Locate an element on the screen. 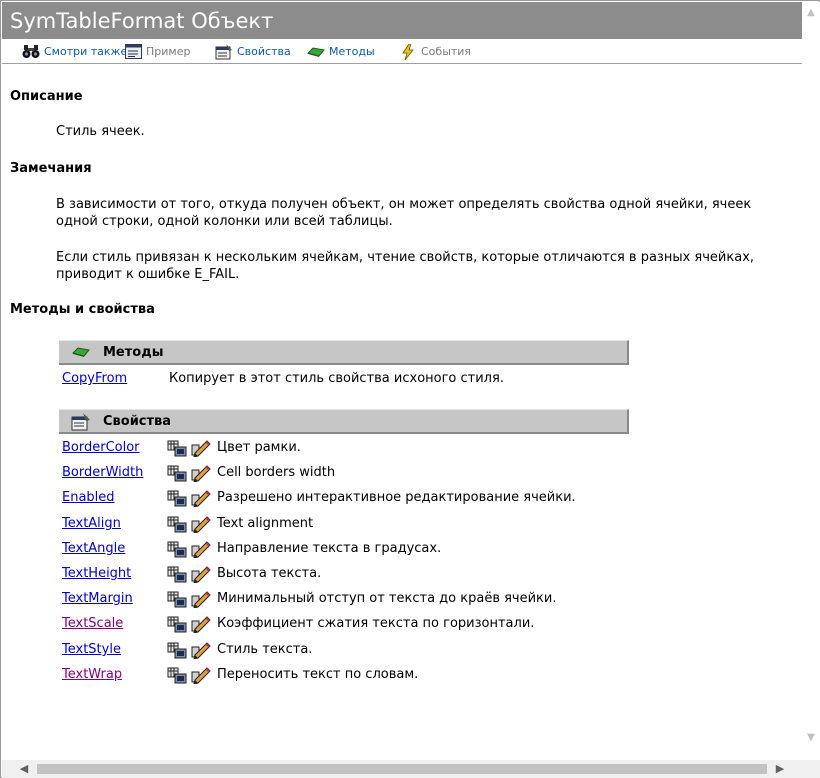 The height and width of the screenshot is (778, 820). members-heading: Методы и свойства is located at coordinates (82, 309).